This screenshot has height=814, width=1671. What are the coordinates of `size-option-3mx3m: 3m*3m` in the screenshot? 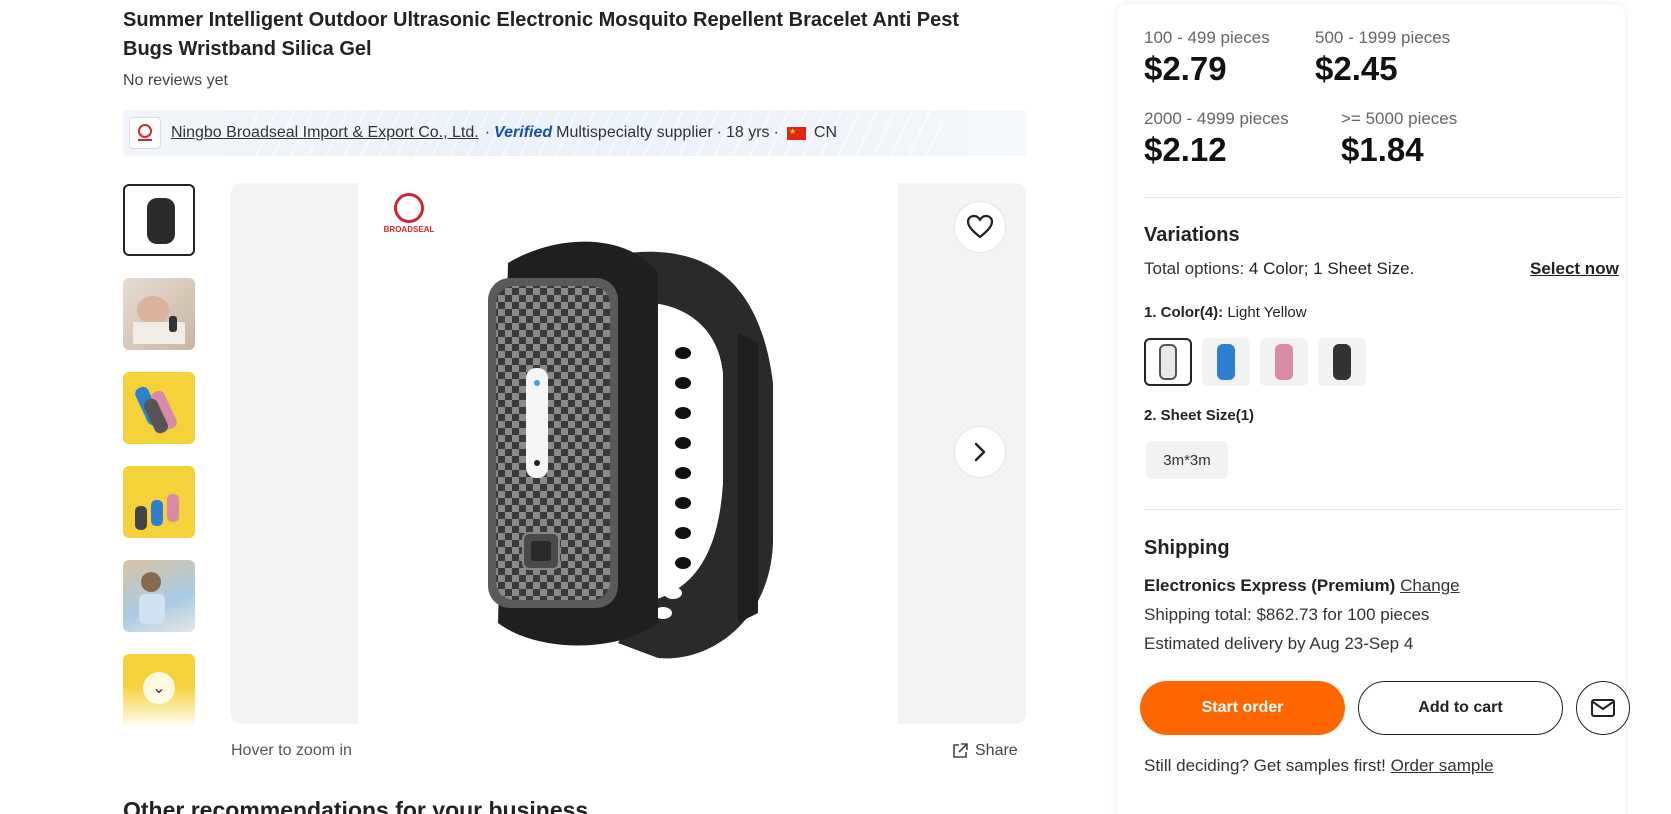 It's located at (1187, 460).